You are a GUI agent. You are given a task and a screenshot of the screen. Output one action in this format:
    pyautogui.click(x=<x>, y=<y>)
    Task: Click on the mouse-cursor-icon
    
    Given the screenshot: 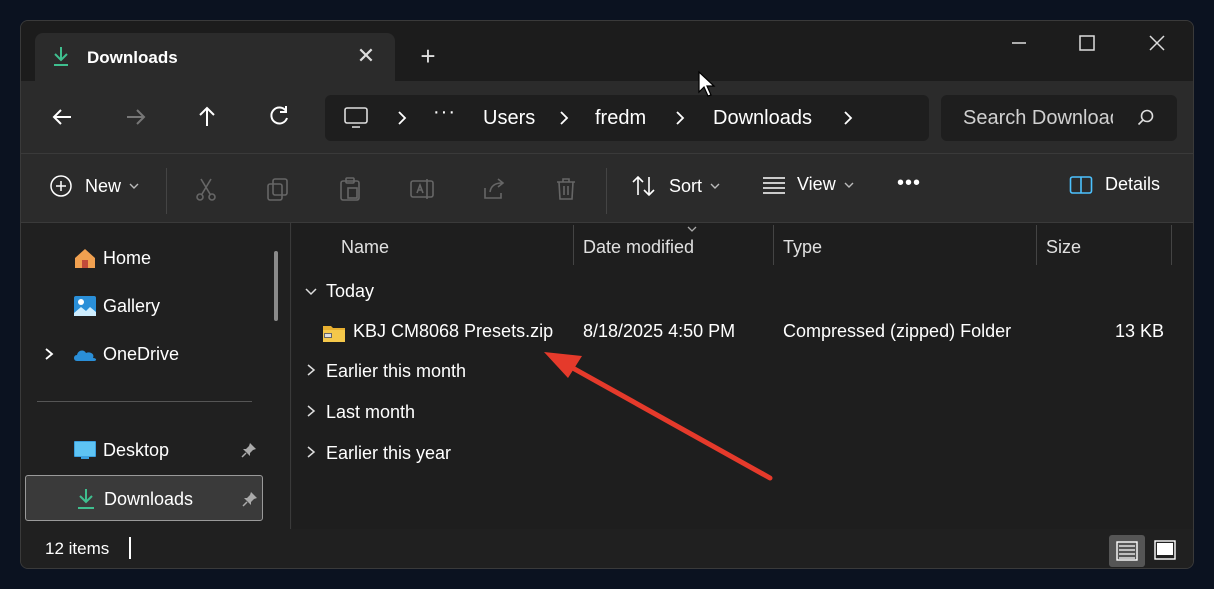 What is the action you would take?
    pyautogui.click(x=707, y=83)
    